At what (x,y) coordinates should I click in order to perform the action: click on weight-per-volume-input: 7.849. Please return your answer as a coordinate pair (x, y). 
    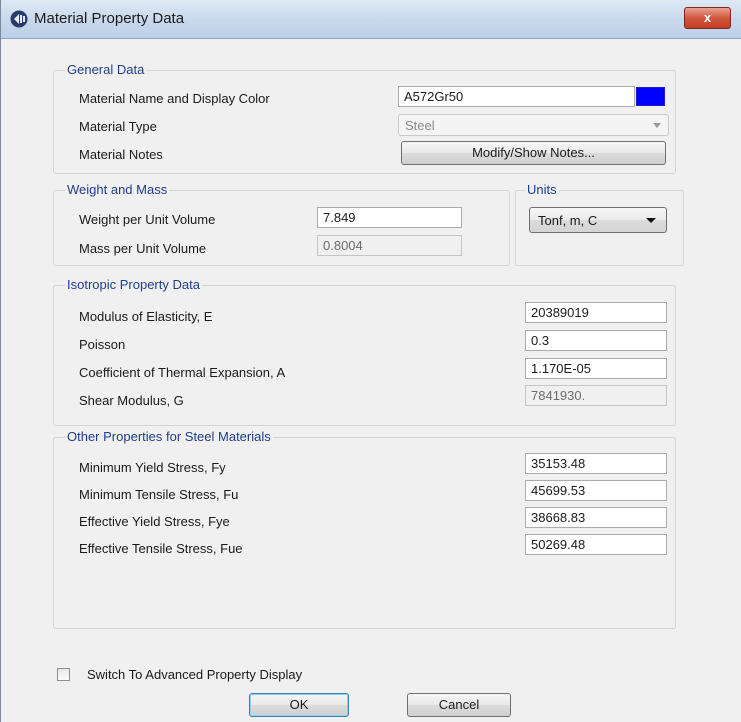
    Looking at the image, I should click on (389, 217).